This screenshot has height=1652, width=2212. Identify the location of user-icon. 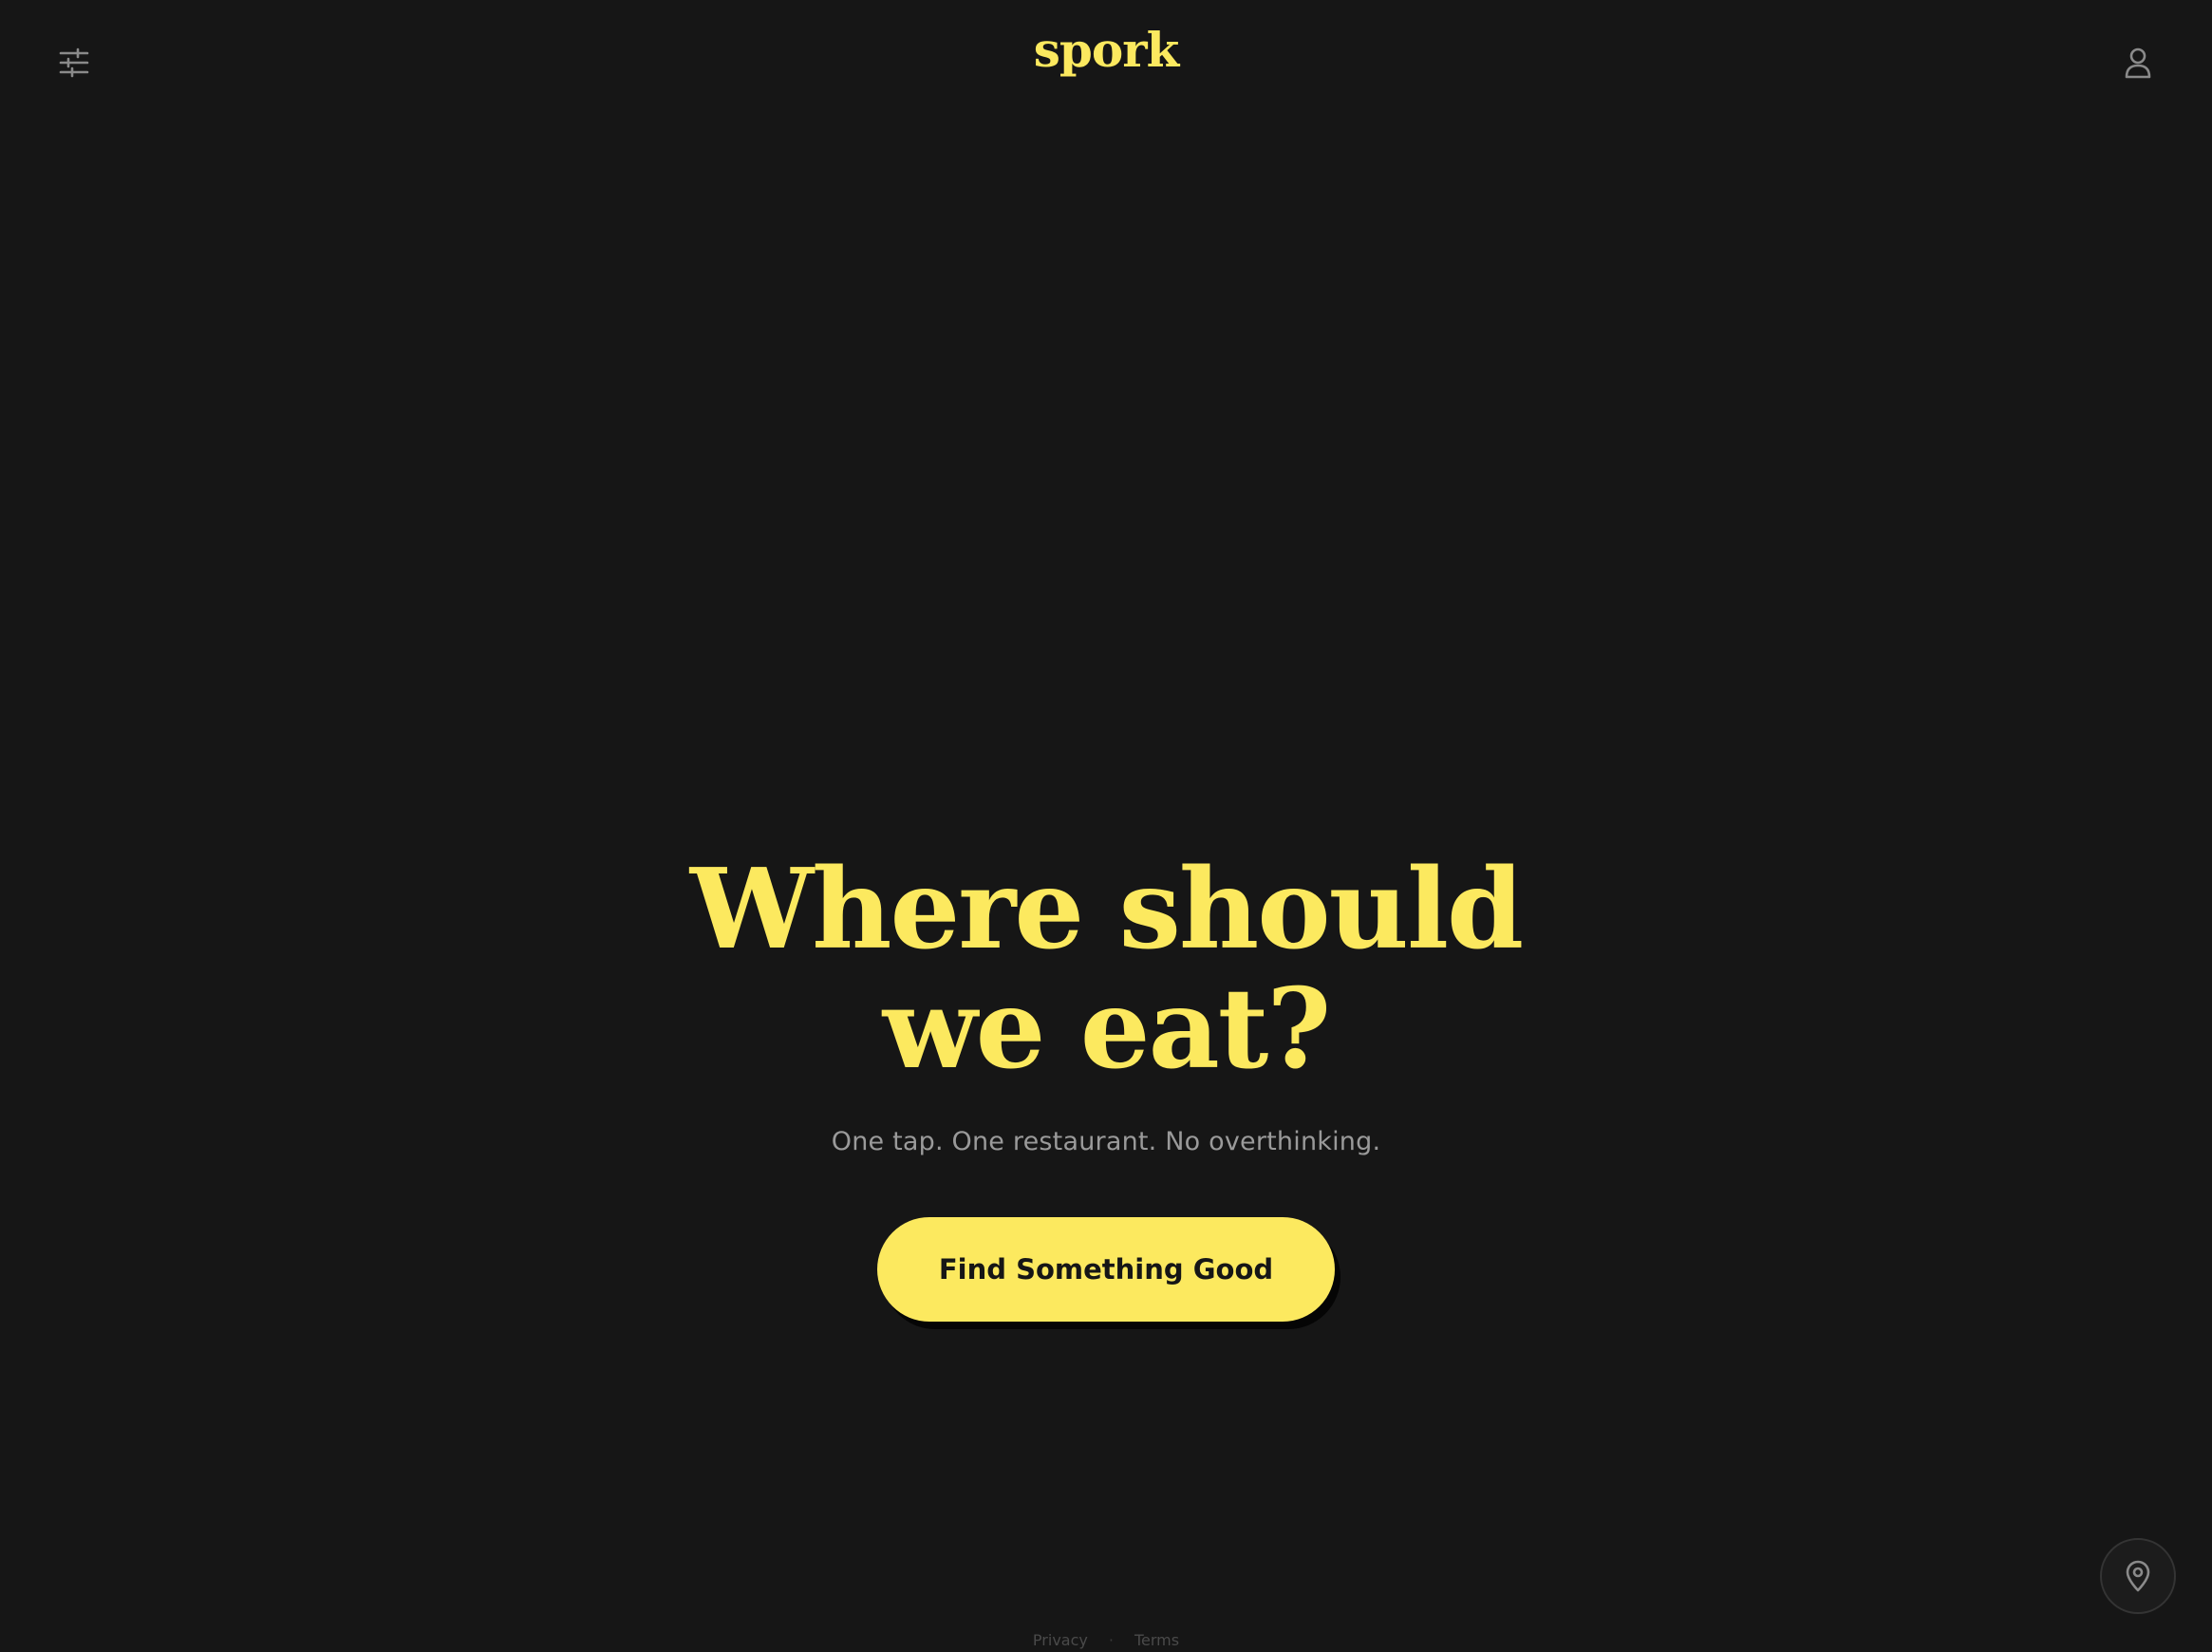
(2138, 63).